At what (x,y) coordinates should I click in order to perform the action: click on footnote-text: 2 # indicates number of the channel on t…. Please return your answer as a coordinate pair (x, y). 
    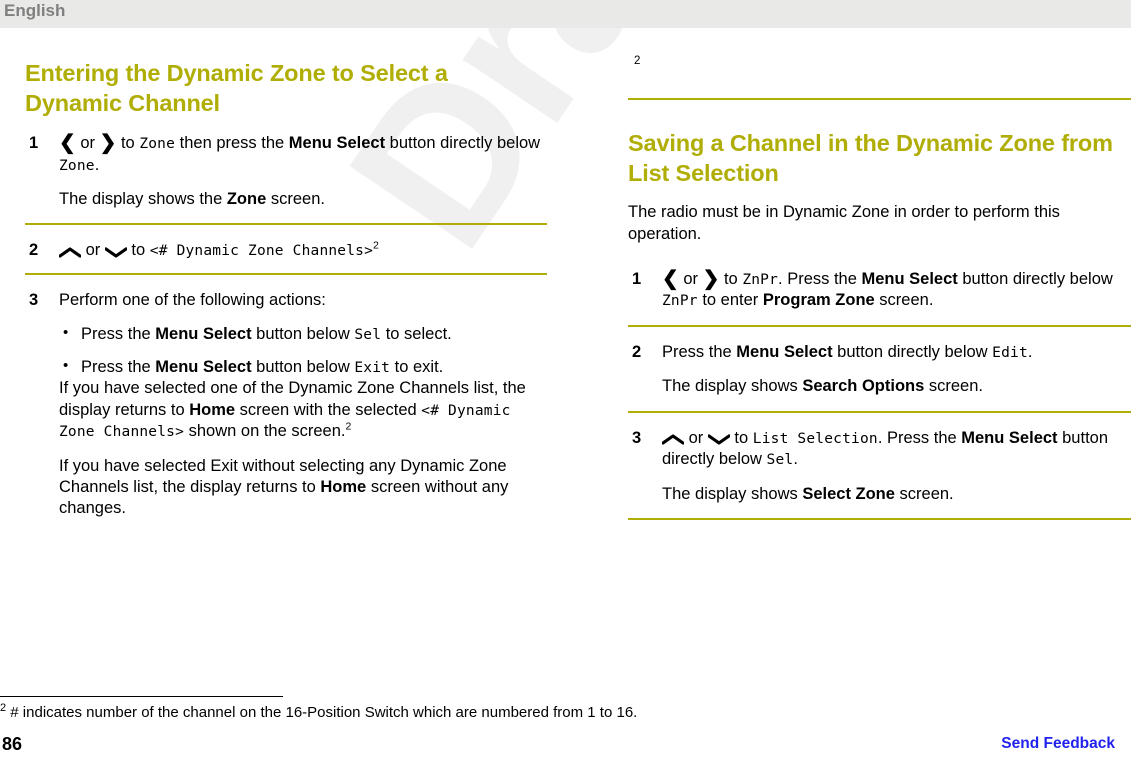
    Looking at the image, I should click on (565, 713).